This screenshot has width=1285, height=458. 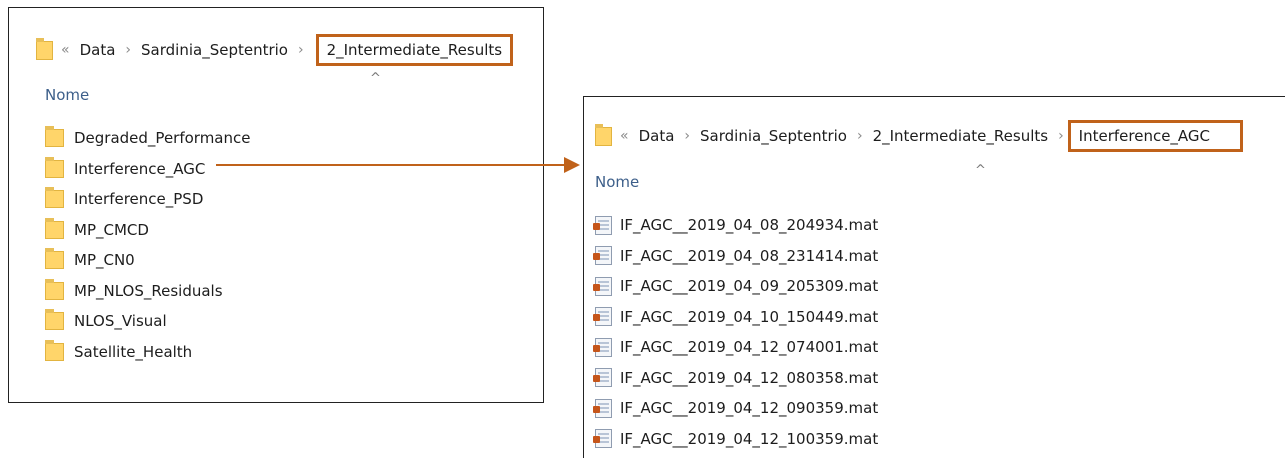 What do you see at coordinates (934, 317) in the screenshot?
I see `list-item: IF_AGC__2019_04_10_150449.mat` at bounding box center [934, 317].